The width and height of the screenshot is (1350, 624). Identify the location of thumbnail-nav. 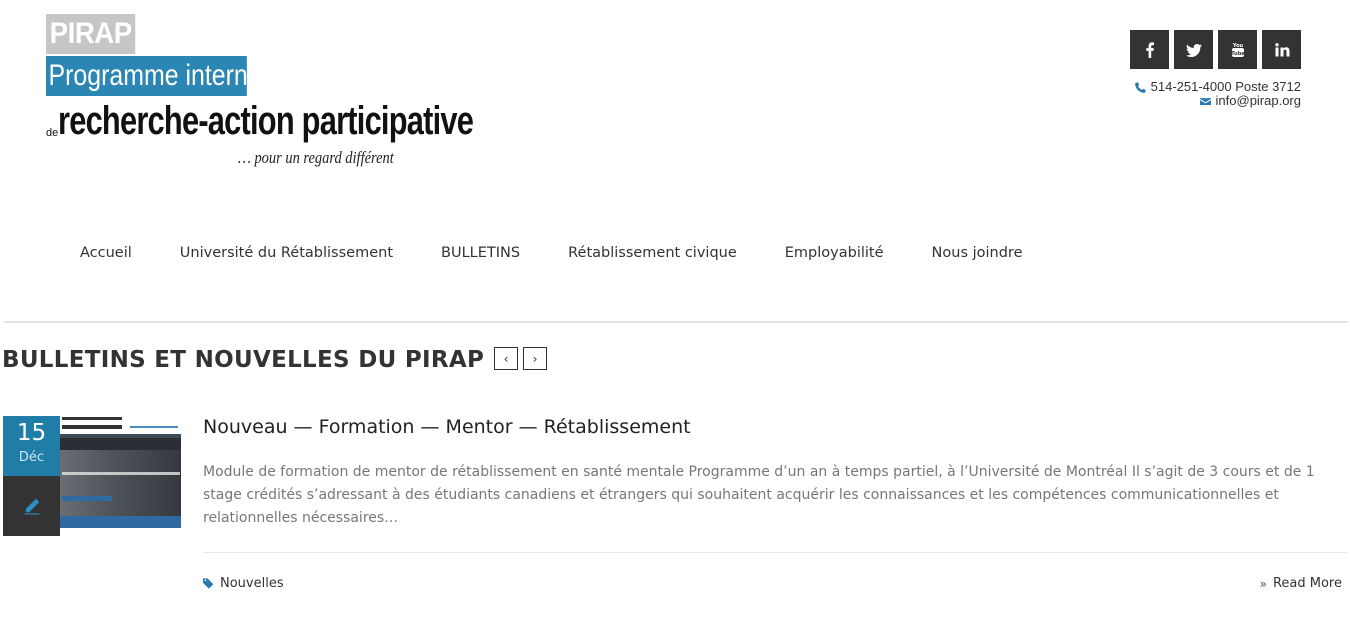
(120, 444).